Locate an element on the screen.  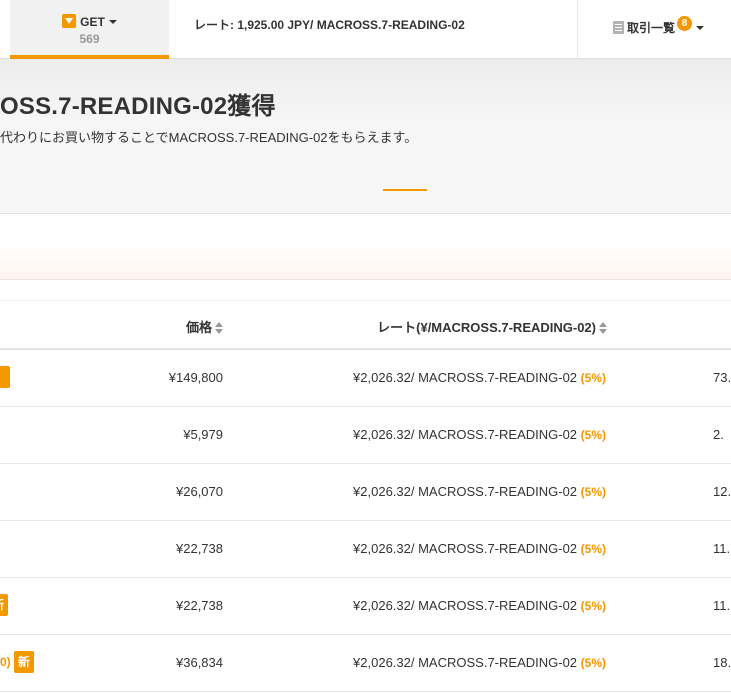
table-header: 価格 レート(¥/MACROSS.7-READING-02) is located at coordinates (365, 325).